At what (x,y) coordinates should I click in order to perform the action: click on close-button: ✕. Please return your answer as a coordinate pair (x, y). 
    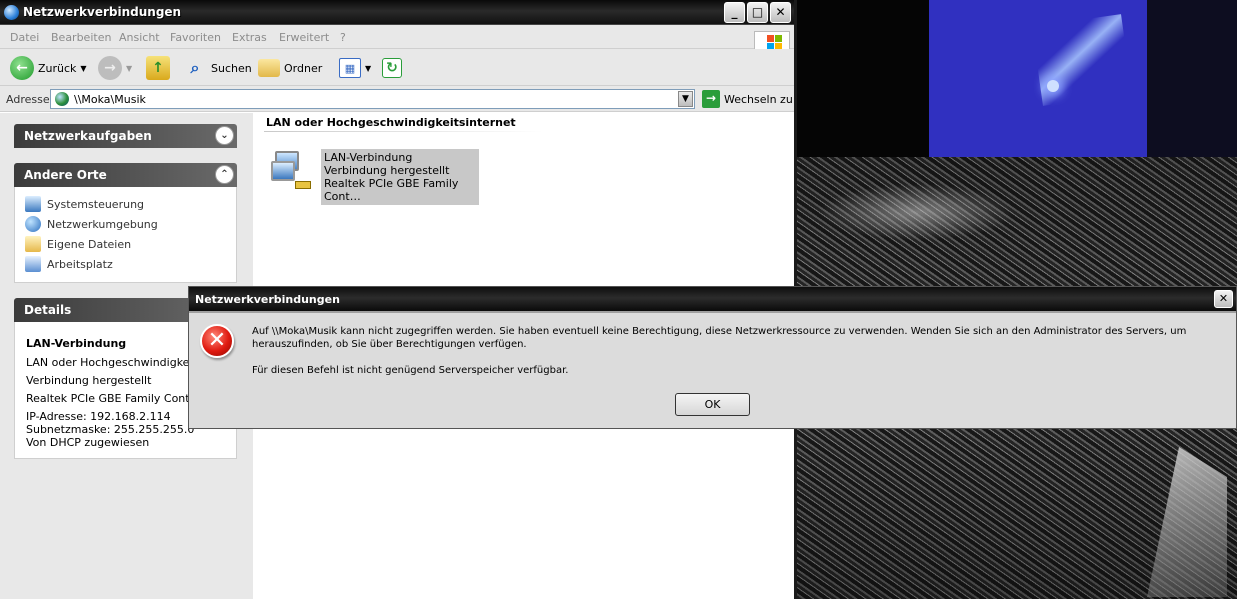
    Looking at the image, I should click on (780, 12).